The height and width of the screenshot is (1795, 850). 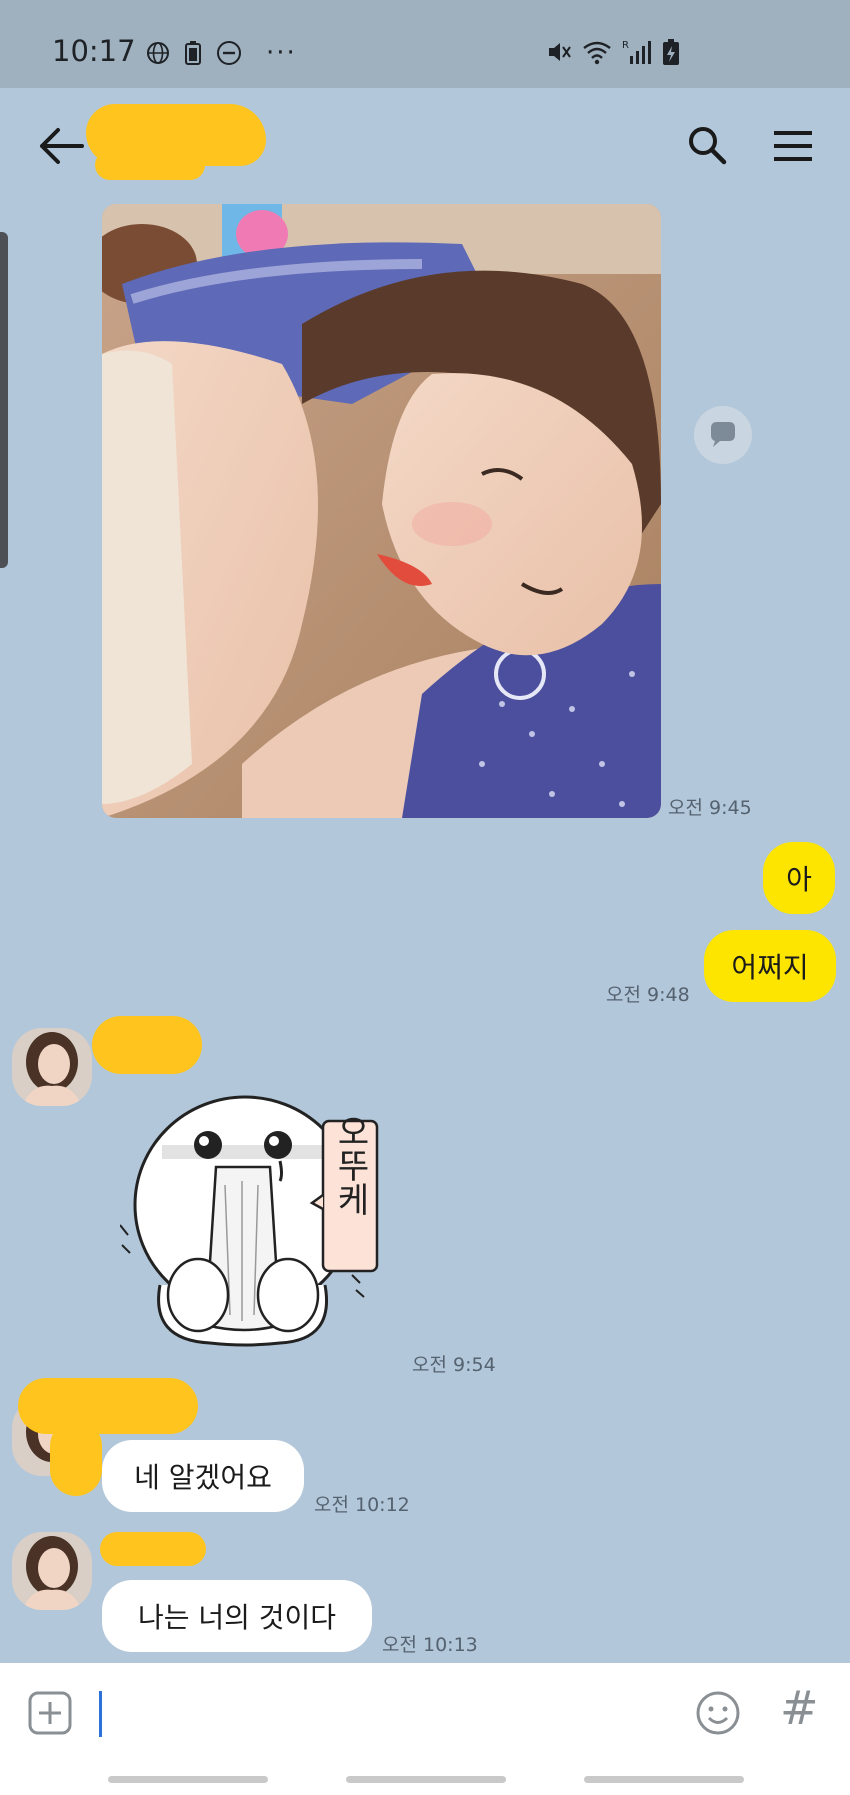 I want to click on status-time: 10:17, so click(x=94, y=51).